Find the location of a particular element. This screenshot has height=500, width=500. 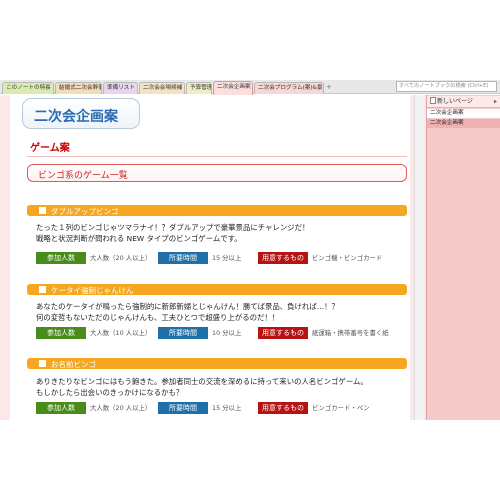

tab-budget: 予算管理 is located at coordinates (199, 88).